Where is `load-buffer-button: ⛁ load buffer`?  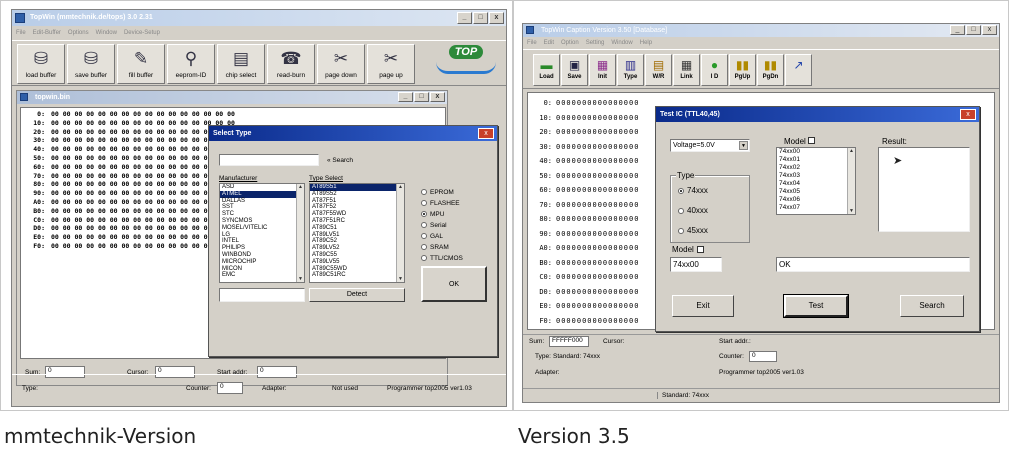 load-buffer-button: ⛁ load buffer is located at coordinates (41, 64).